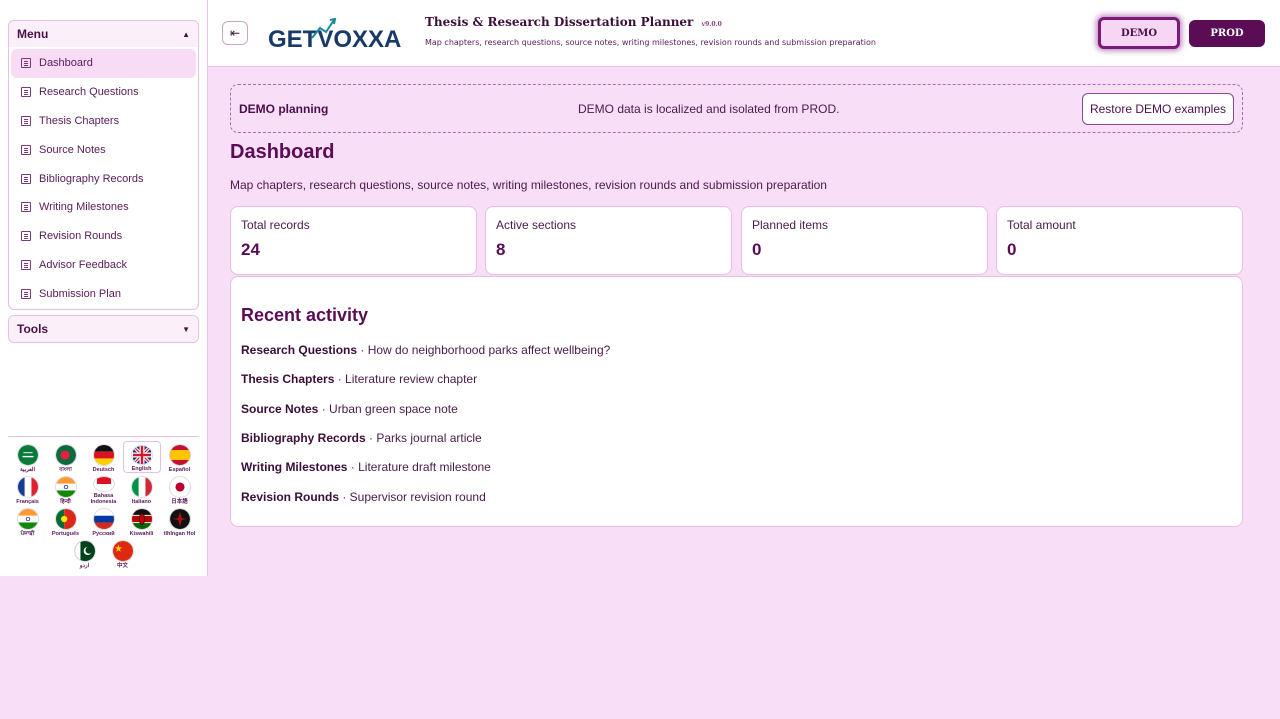  I want to click on stat-card-planned-items: Planned items 0, so click(864, 240).